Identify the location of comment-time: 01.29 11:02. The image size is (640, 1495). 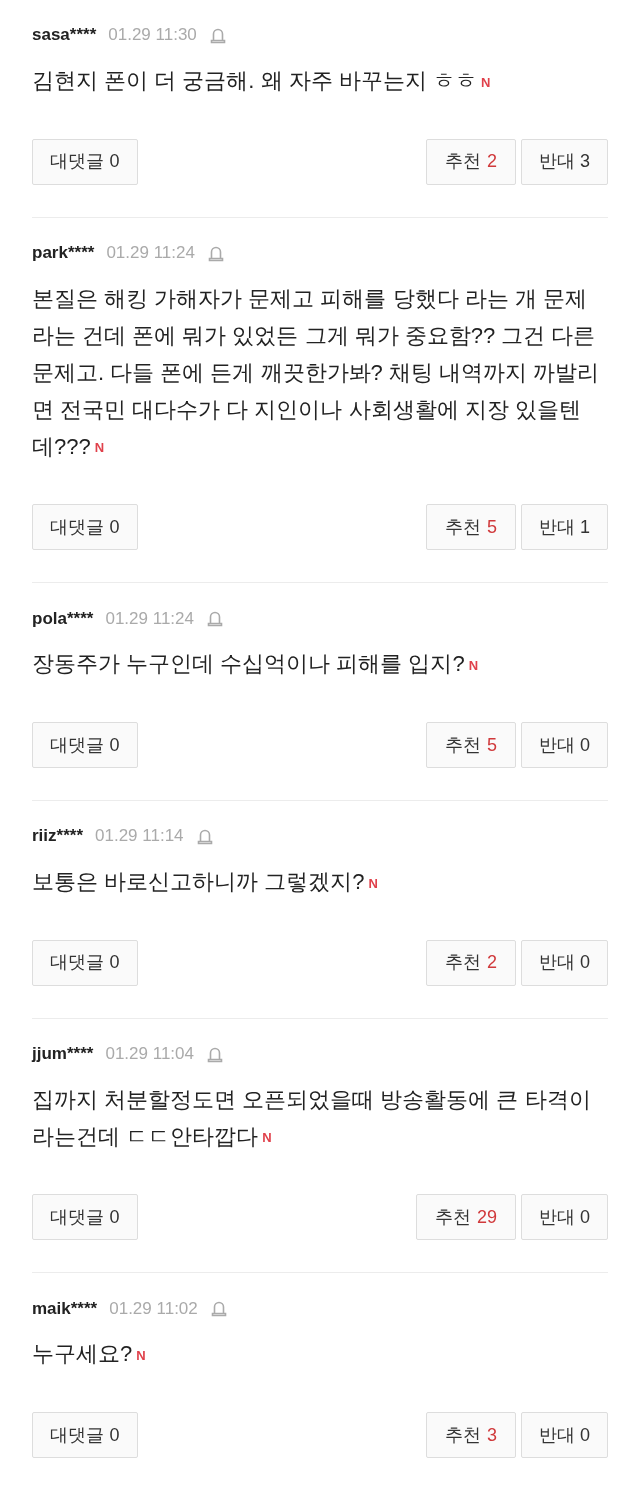
(153, 1308).